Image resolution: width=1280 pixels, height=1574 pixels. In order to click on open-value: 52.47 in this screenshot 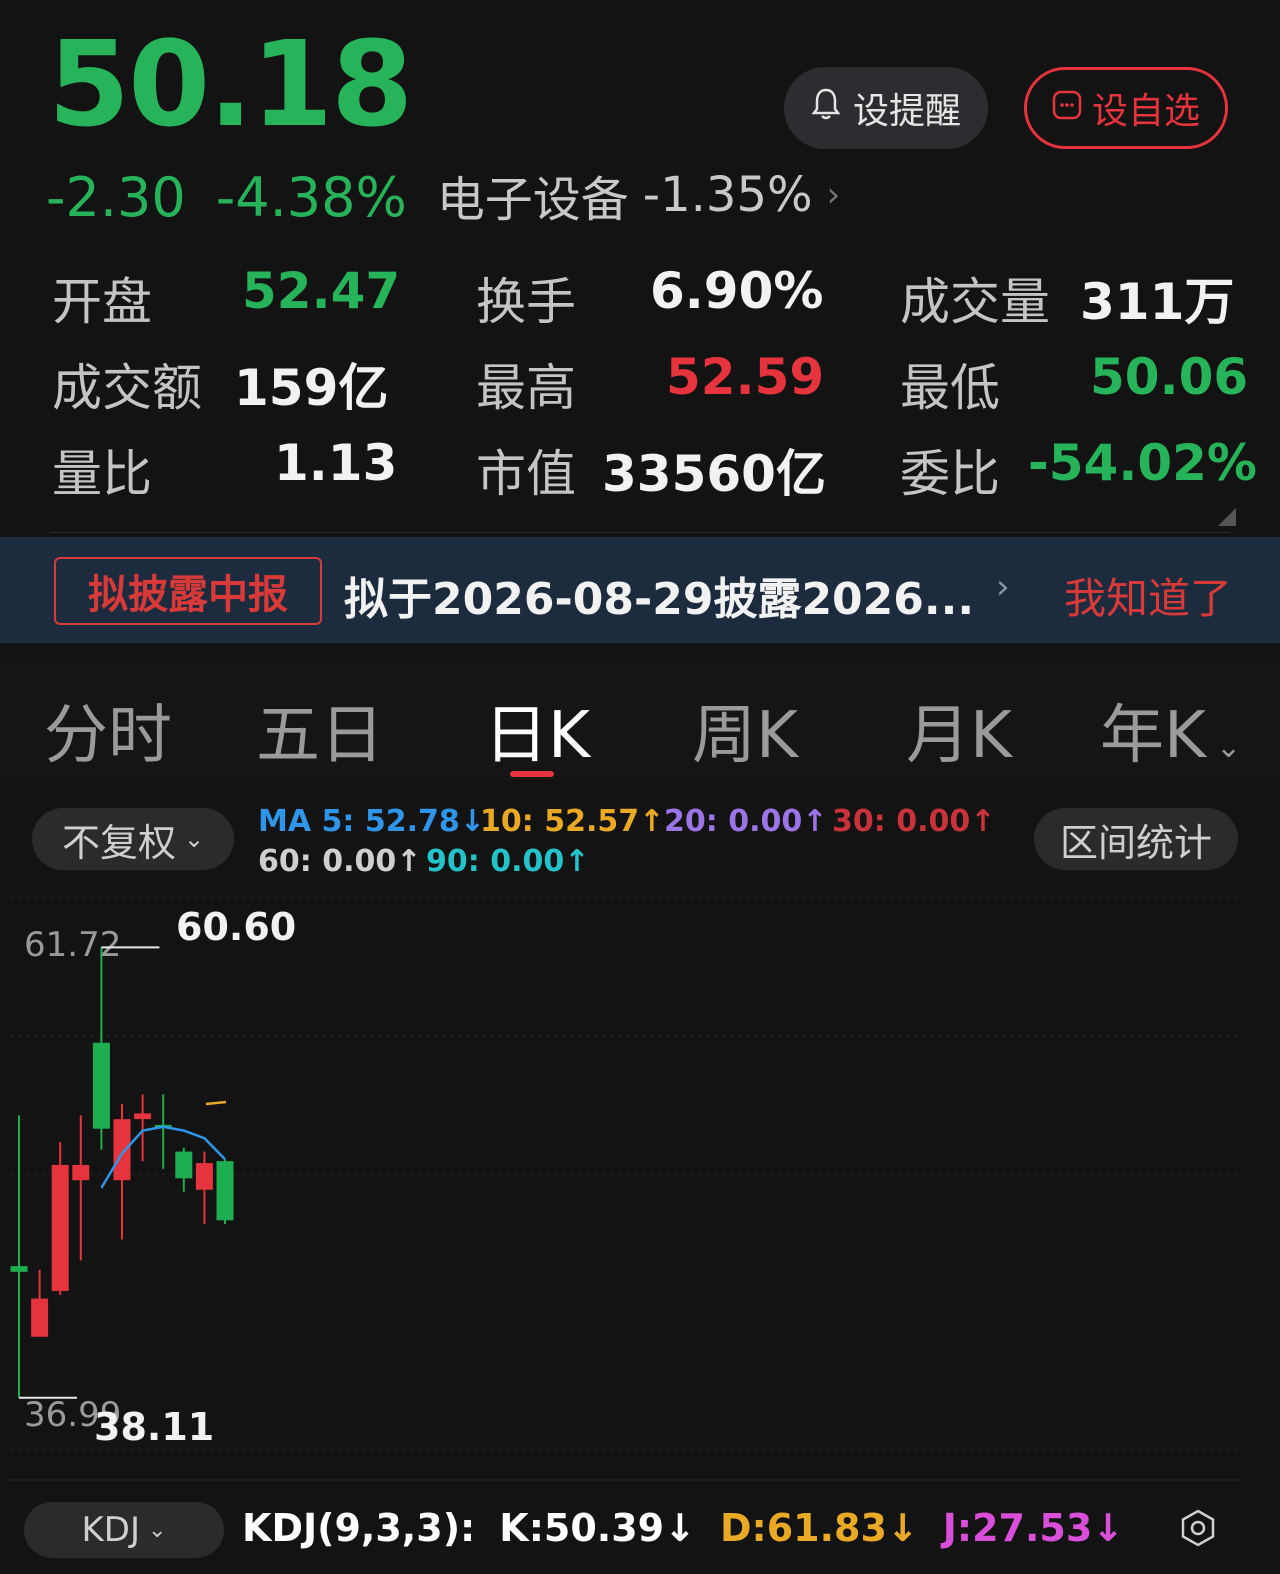, I will do `click(321, 291)`.